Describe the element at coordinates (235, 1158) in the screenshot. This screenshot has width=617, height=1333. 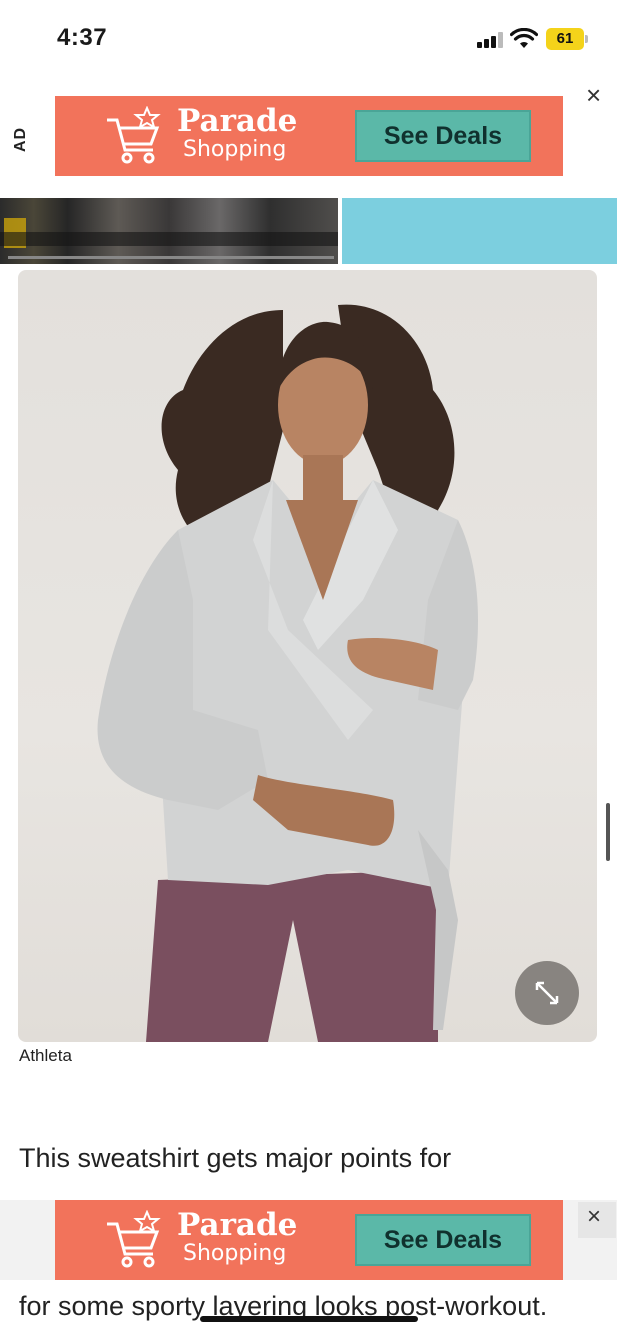
I see `article-line-1: This sweatshirt gets major points for` at that location.